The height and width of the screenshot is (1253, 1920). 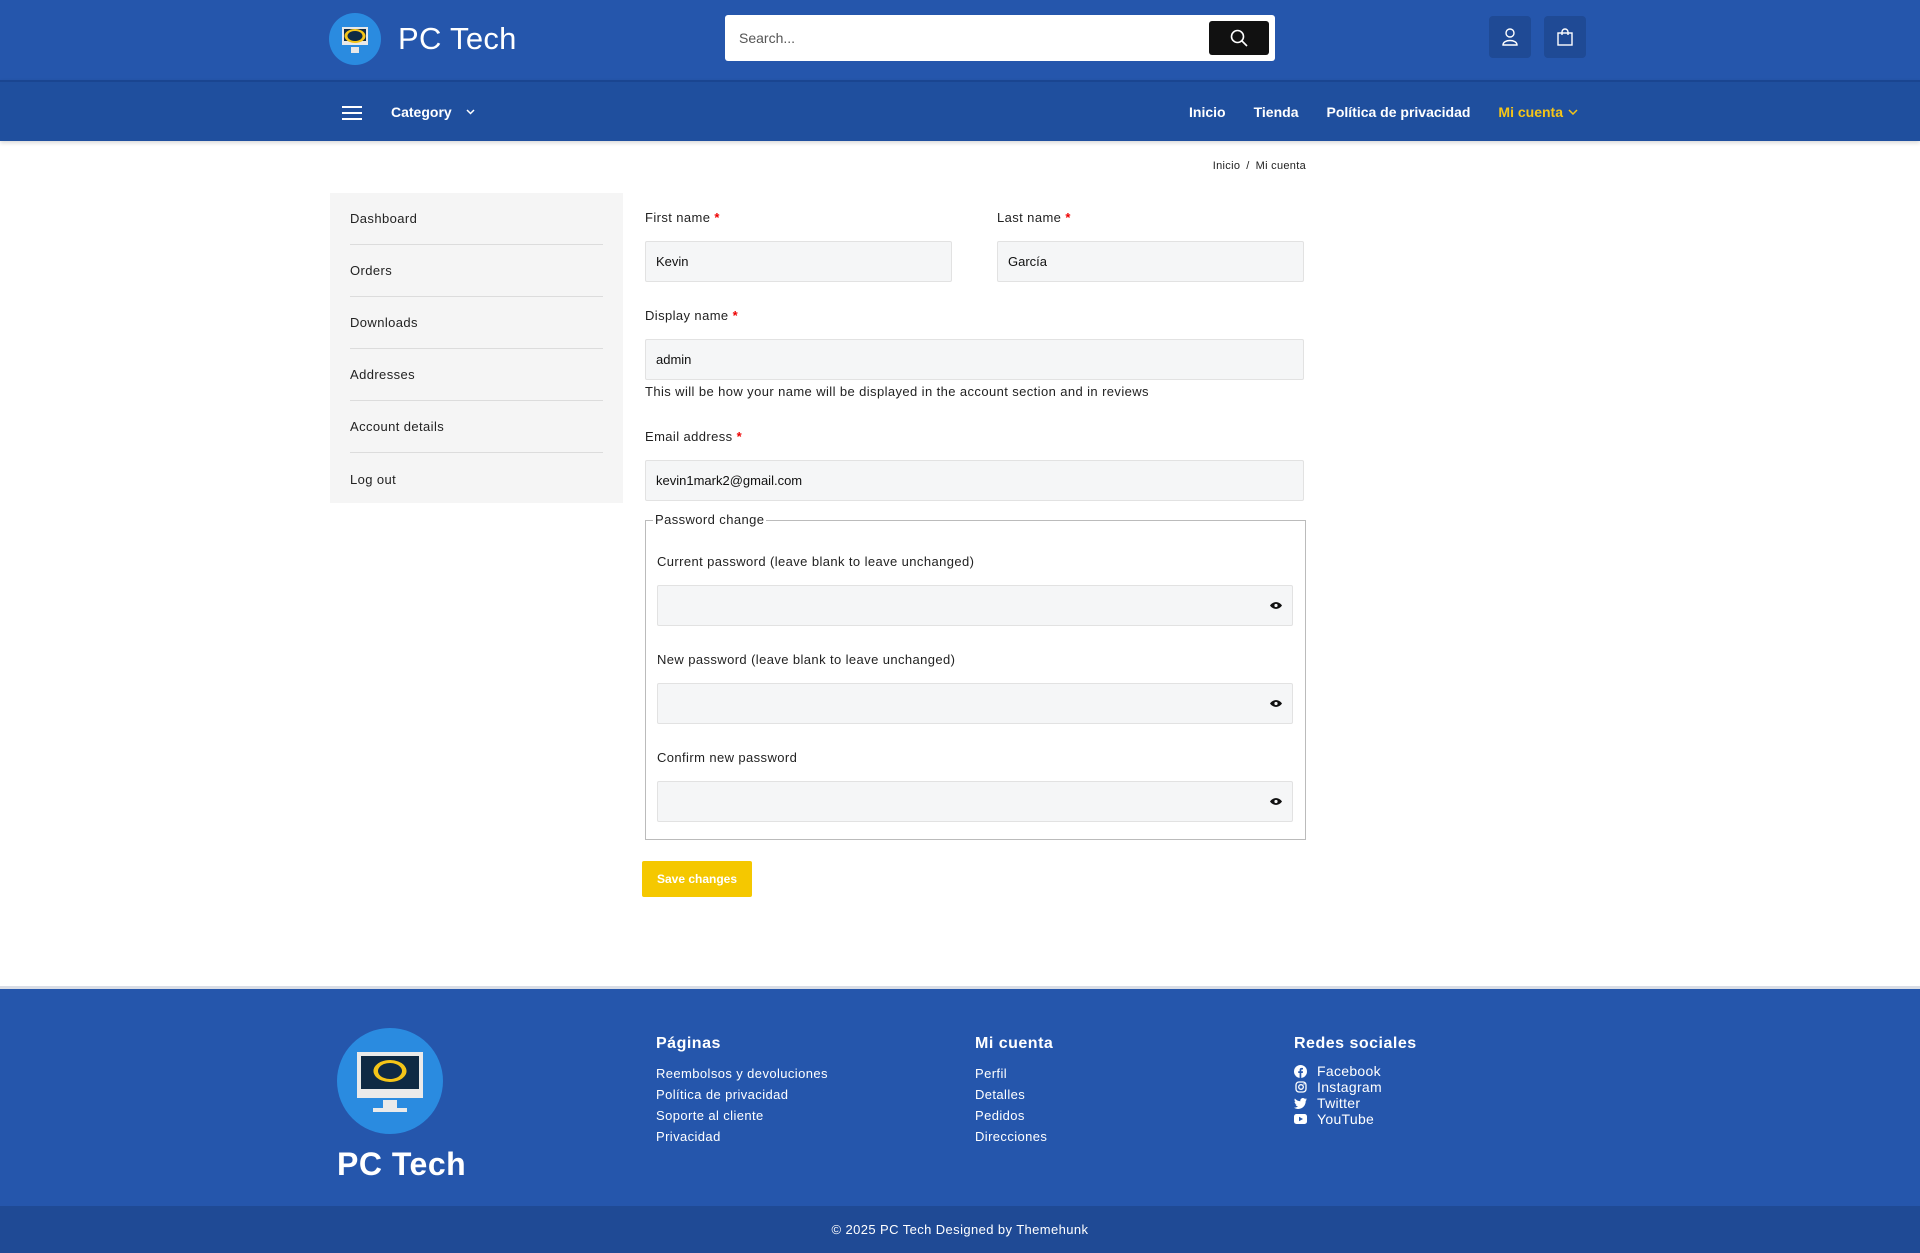 I want to click on copyright-bar: © 2025 PC Tech Designed by Themehunk, so click(x=960, y=1229).